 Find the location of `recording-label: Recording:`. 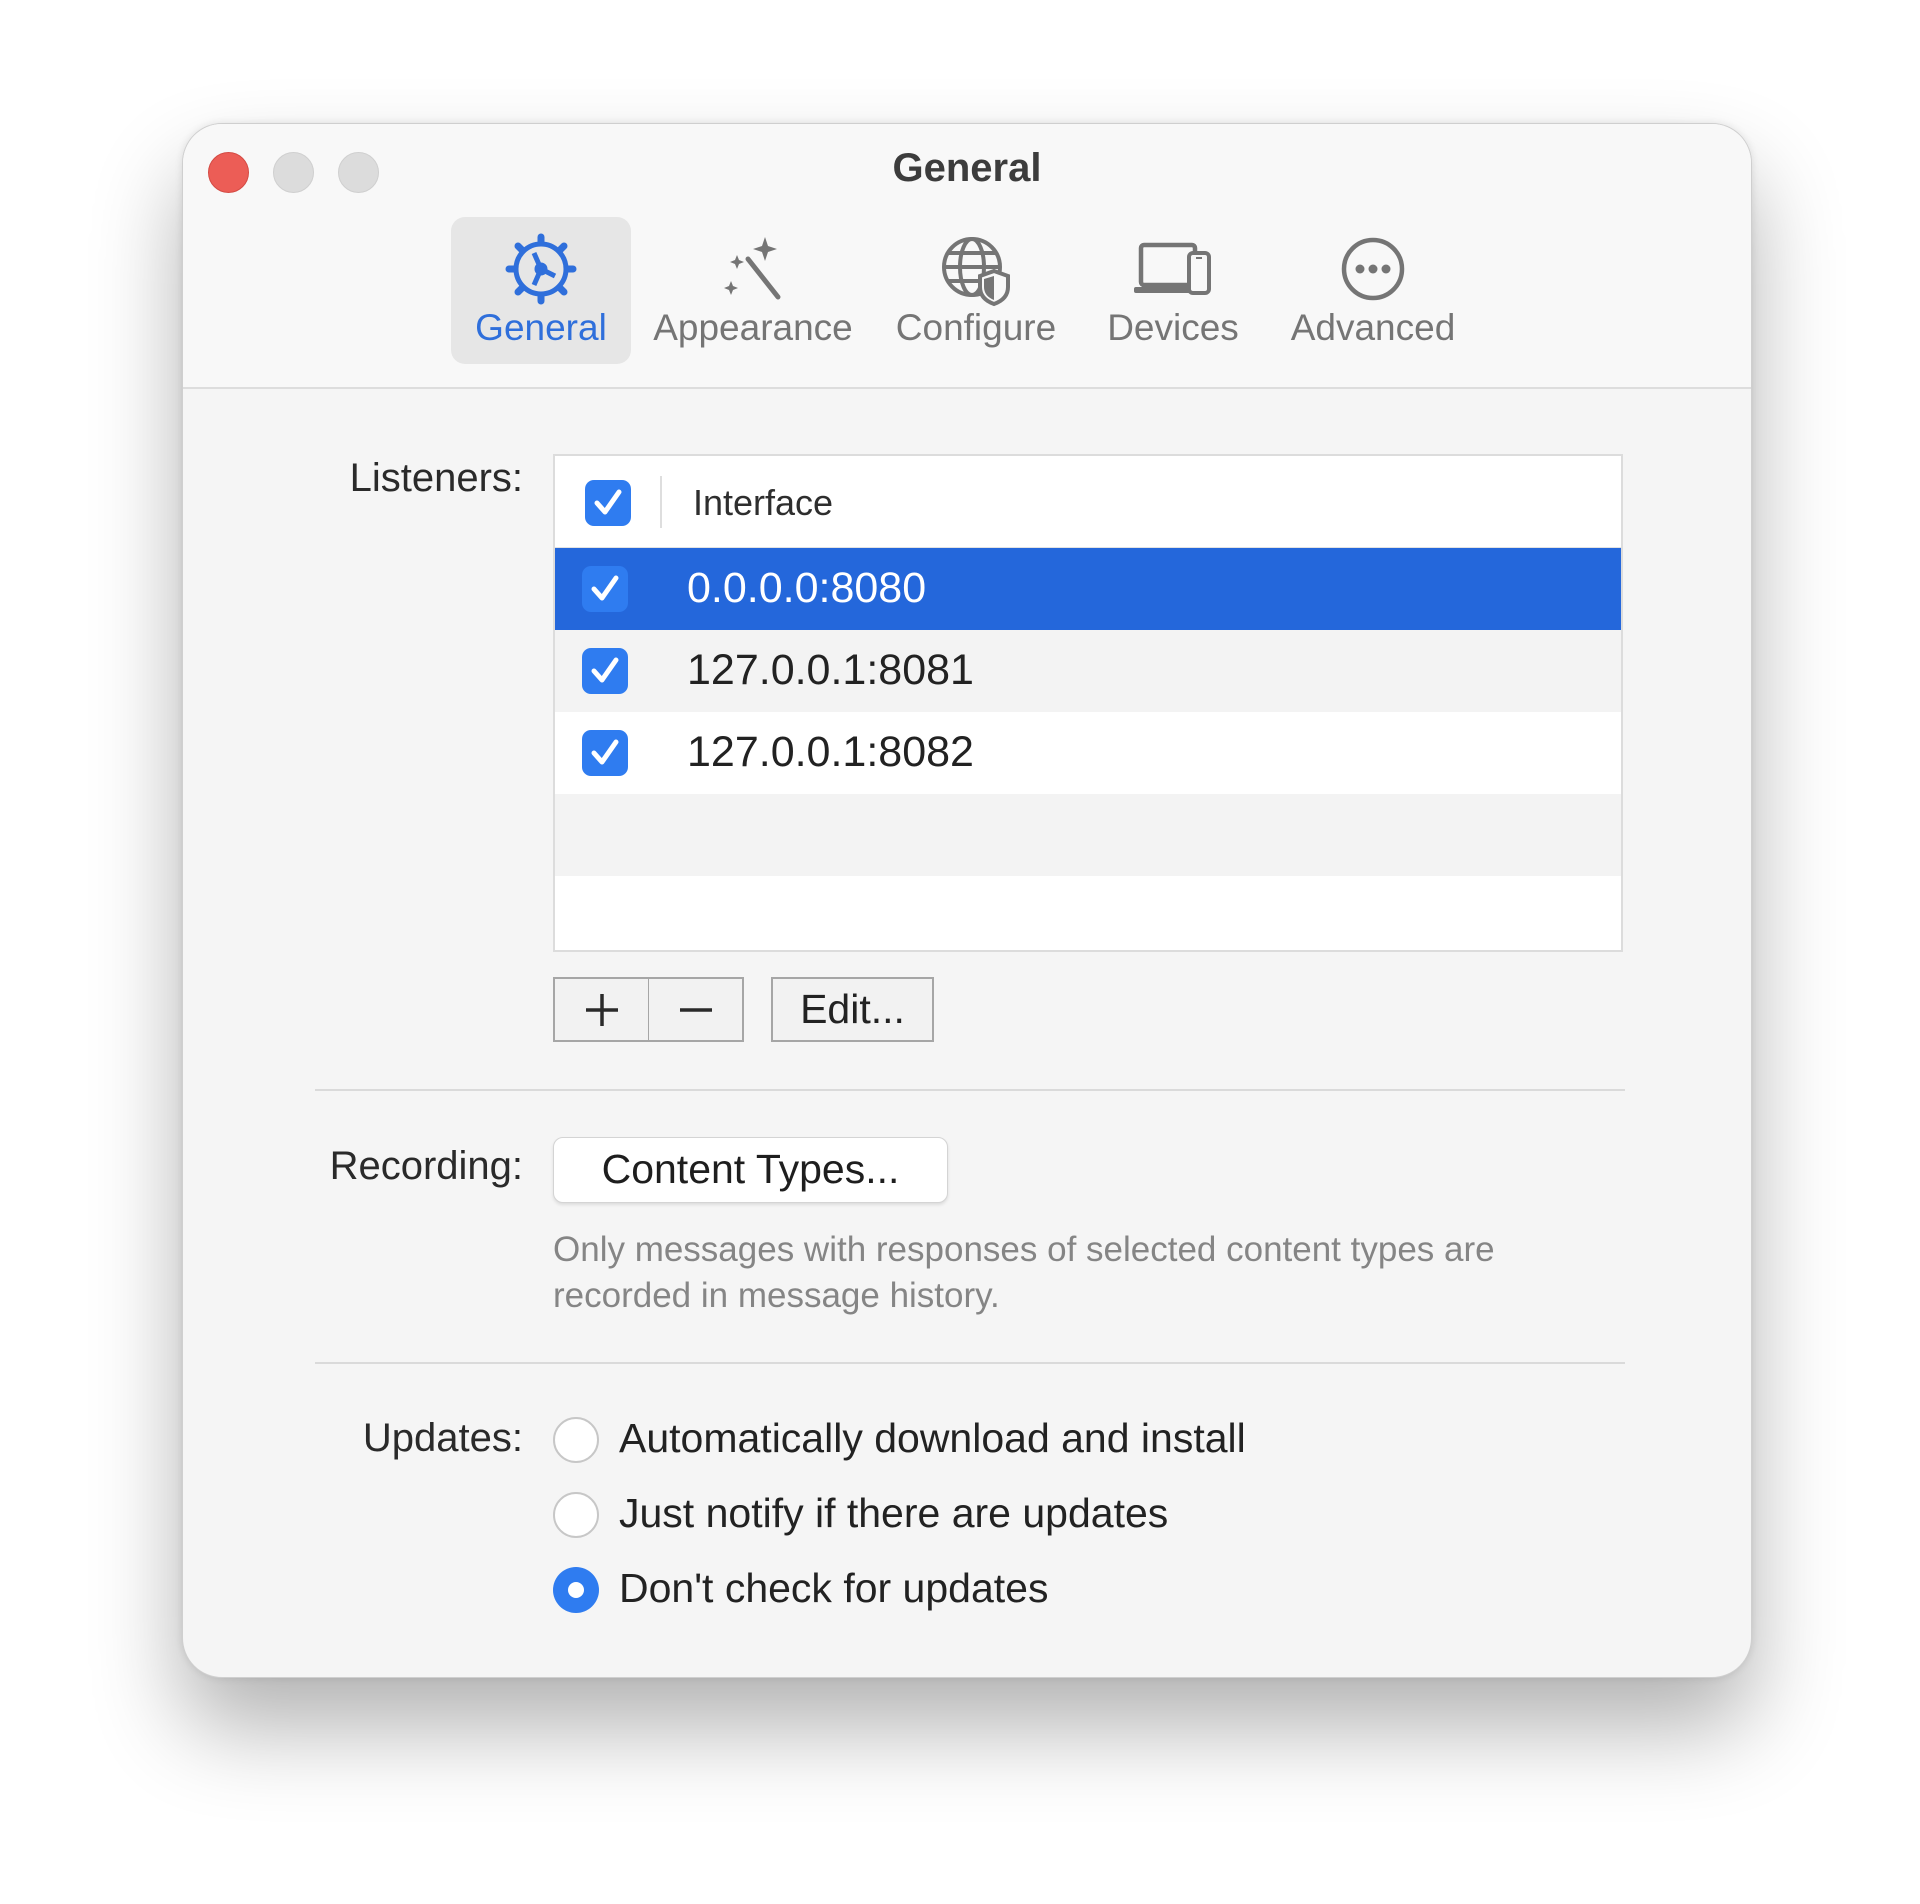

recording-label: Recording: is located at coordinates (426, 1166).